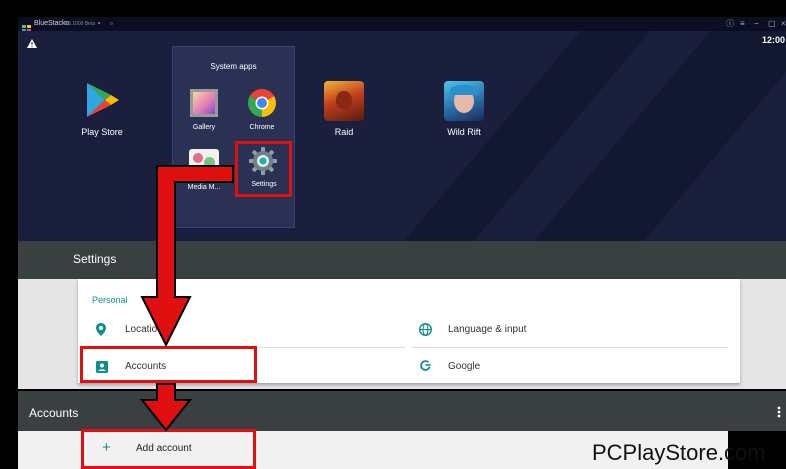 The height and width of the screenshot is (469, 786). Describe the element at coordinates (679, 452) in the screenshot. I see `watermark-text: PCPlayStore.com` at that location.